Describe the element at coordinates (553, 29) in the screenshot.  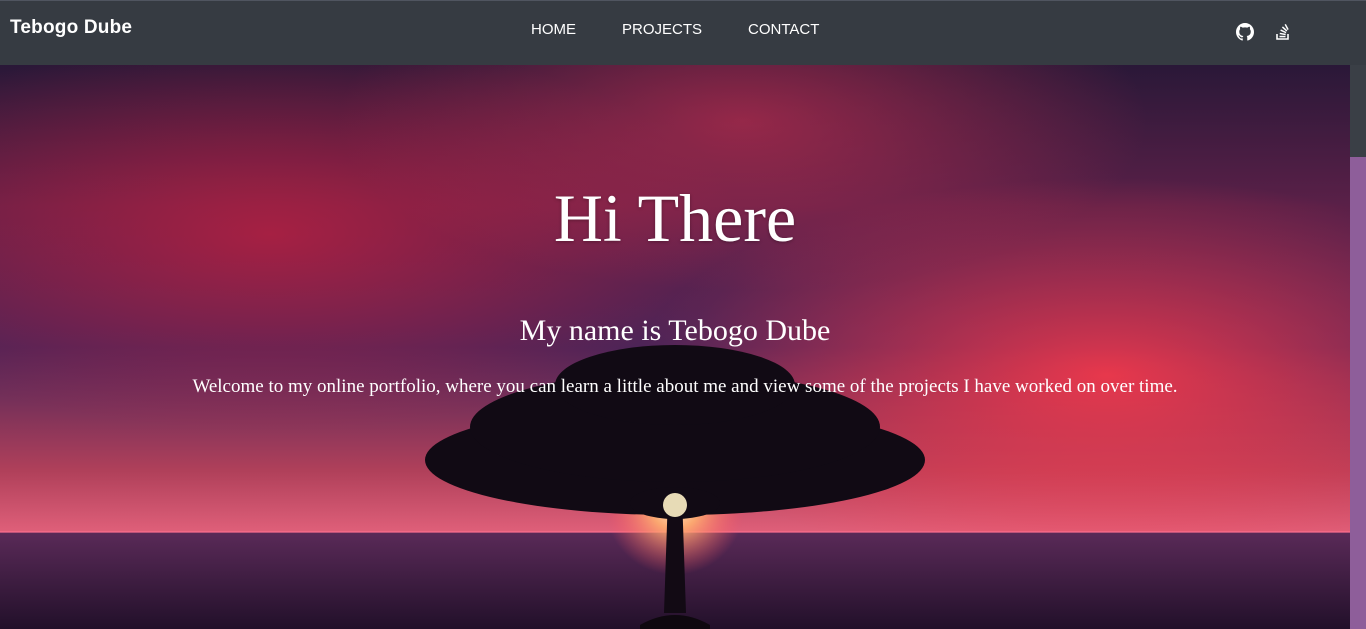
I see `nav-link-home: HOME` at that location.